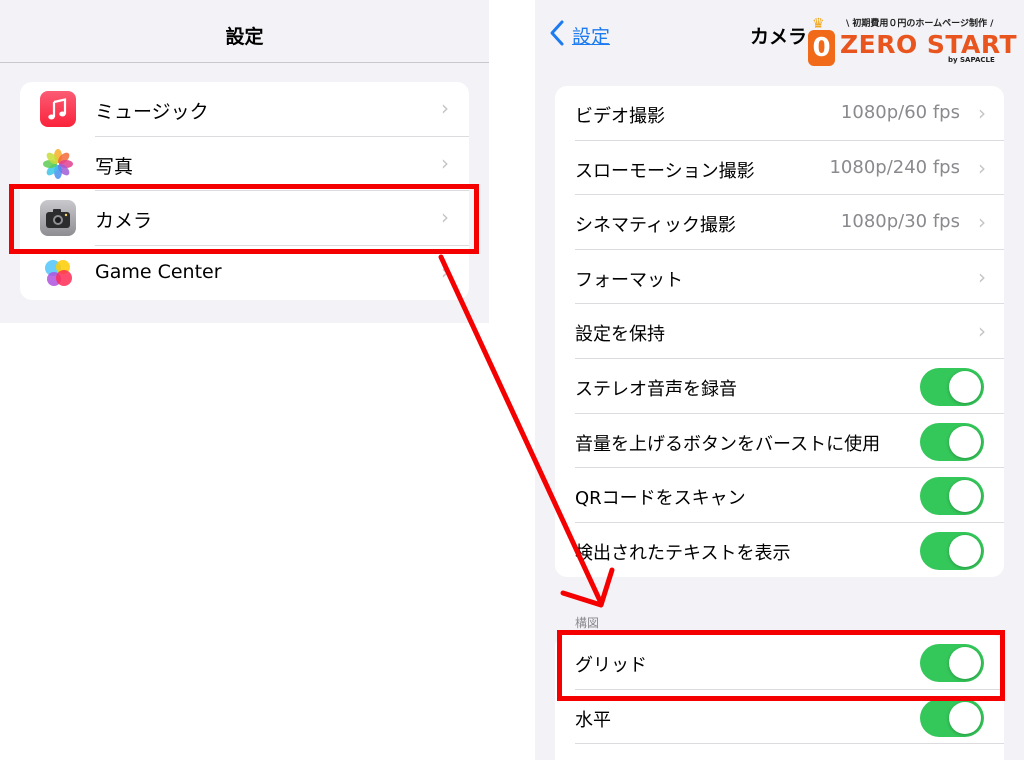 This screenshot has width=1024, height=775. What do you see at coordinates (244, 219) in the screenshot?
I see `highlight-box-camera` at bounding box center [244, 219].